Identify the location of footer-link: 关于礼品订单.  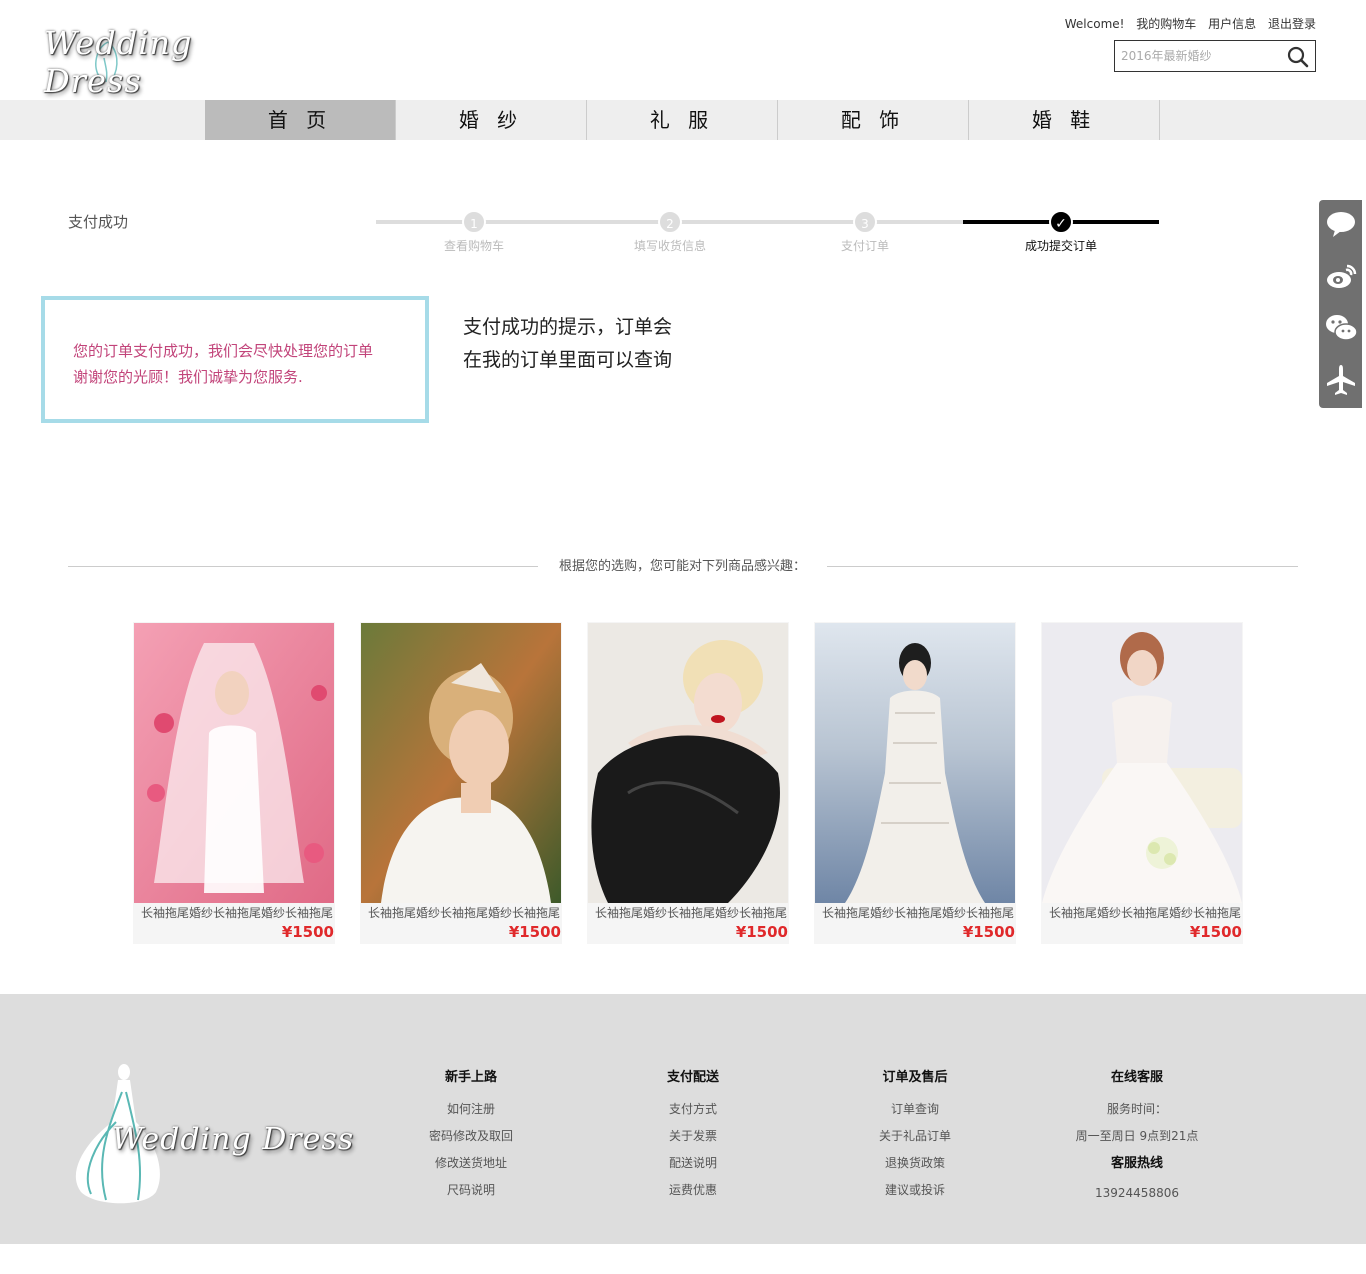
(915, 1136).